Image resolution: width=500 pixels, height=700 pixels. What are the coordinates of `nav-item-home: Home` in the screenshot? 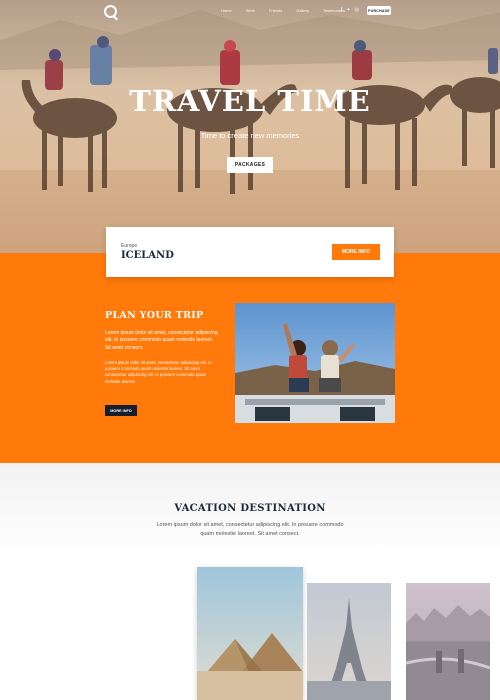 It's located at (226, 10).